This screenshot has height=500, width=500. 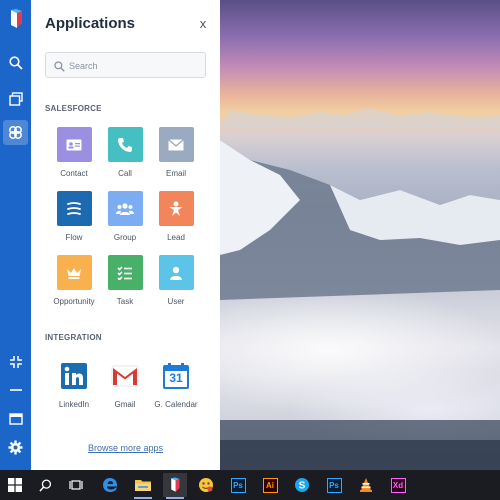 What do you see at coordinates (110, 485) in the screenshot?
I see `edge-icon` at bounding box center [110, 485].